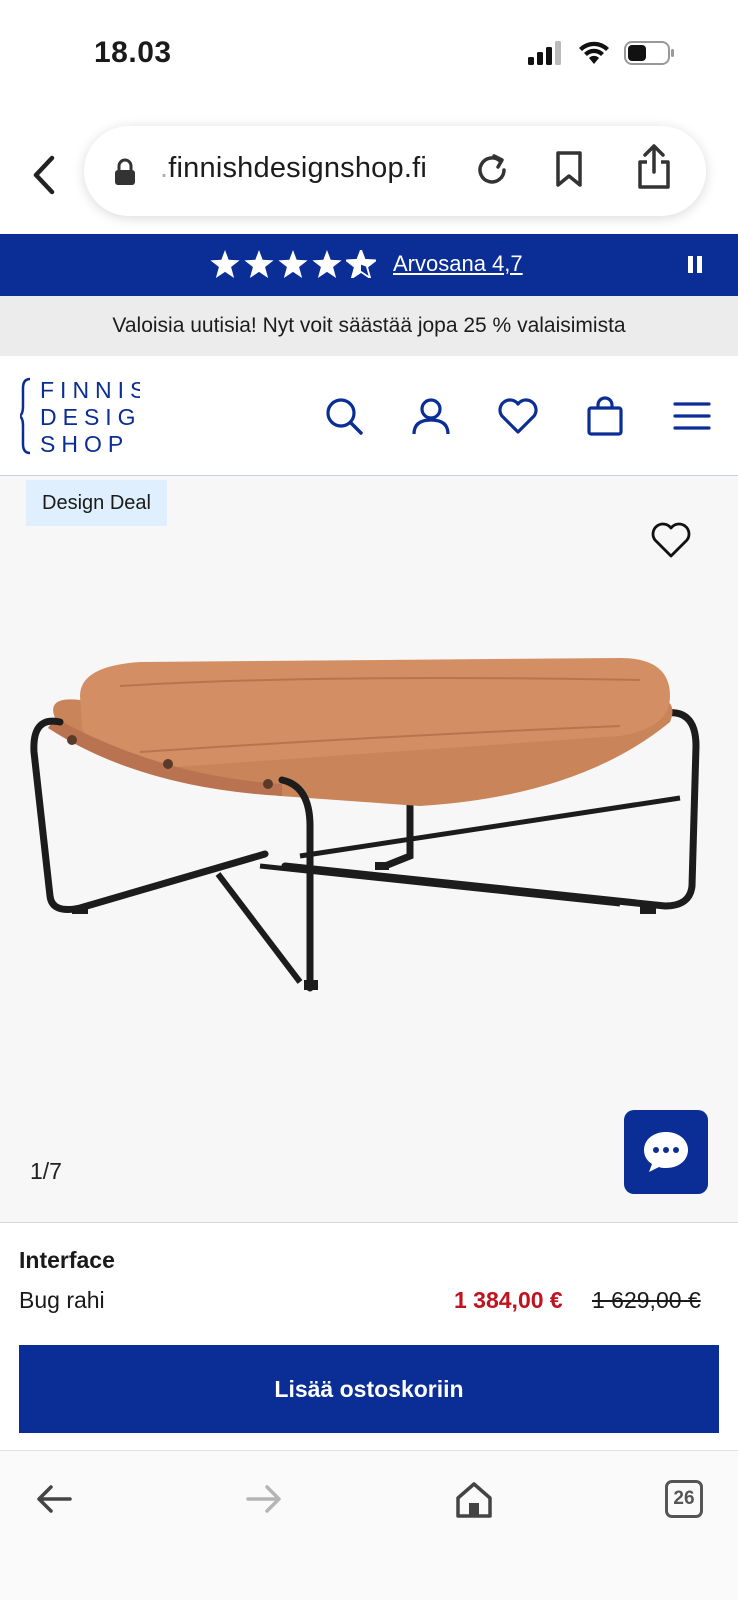 Image resolution: width=738 pixels, height=1600 pixels. I want to click on account-icon, so click(431, 416).